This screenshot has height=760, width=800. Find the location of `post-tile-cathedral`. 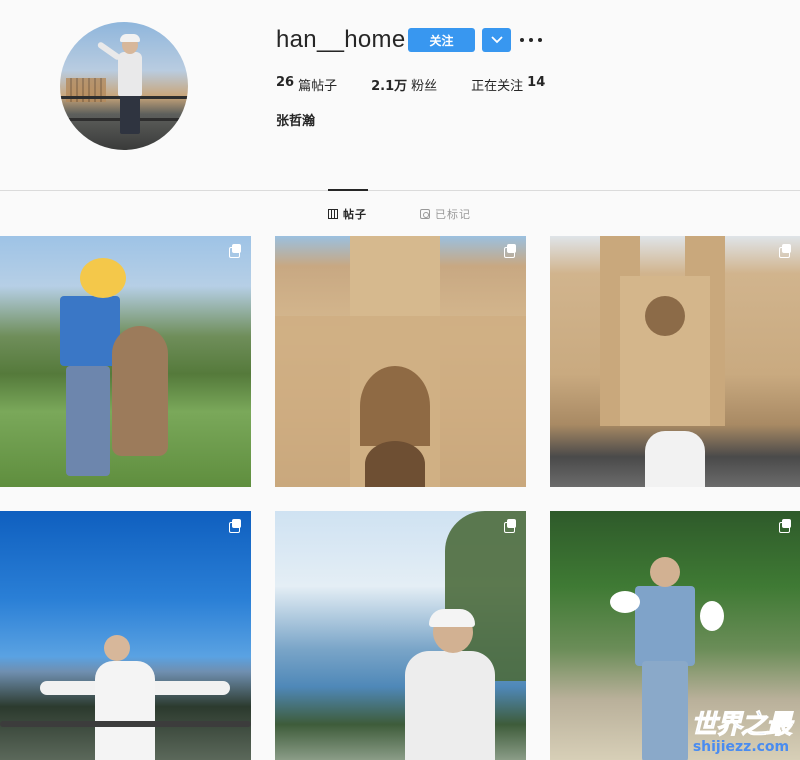

post-tile-cathedral is located at coordinates (675, 361).